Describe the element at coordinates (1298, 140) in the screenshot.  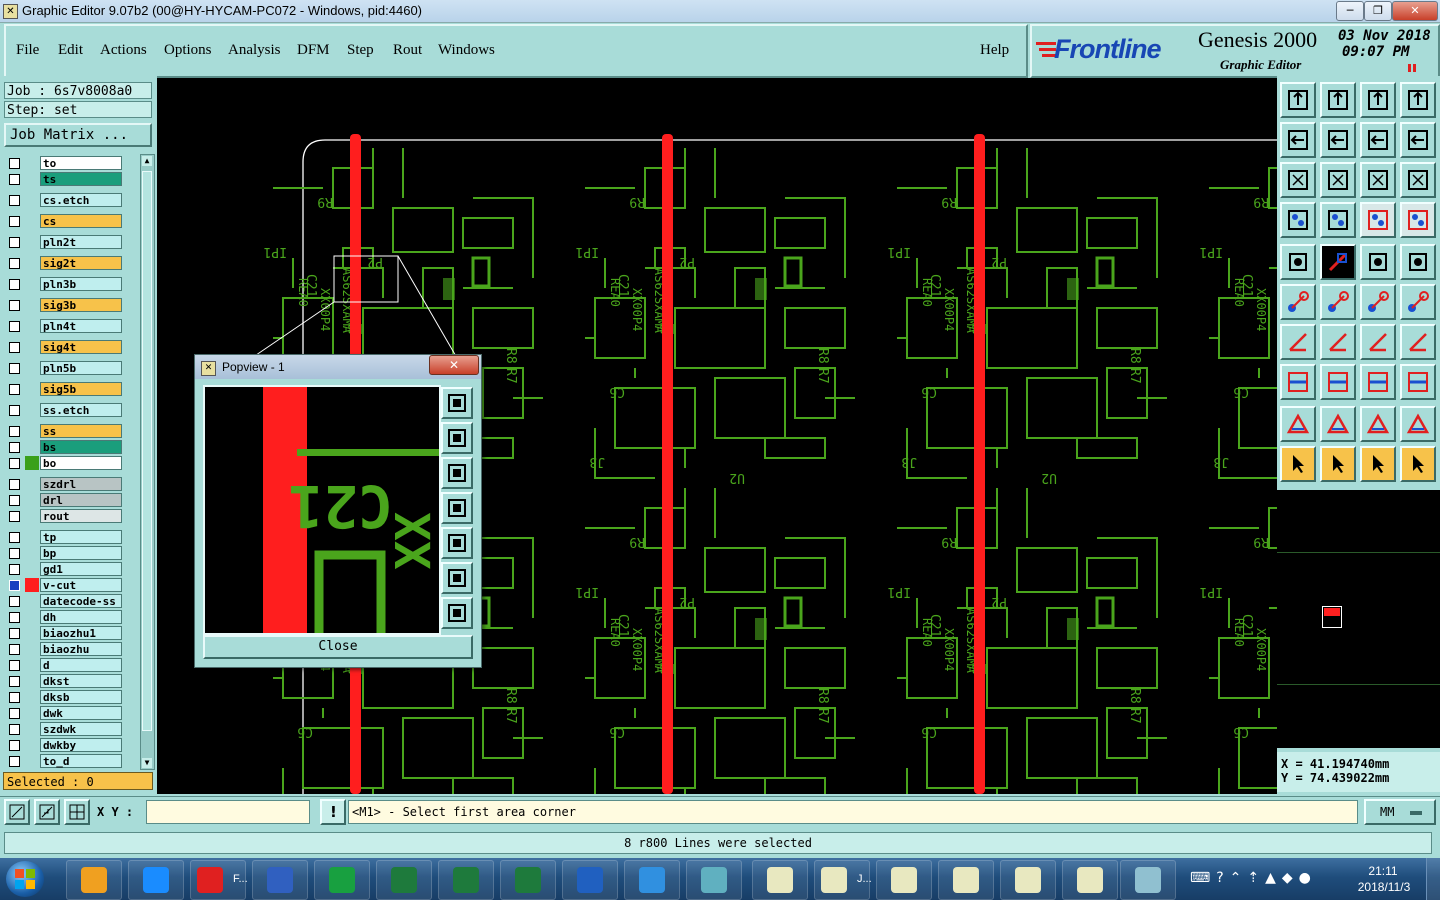
I see `move-left-tool-button` at that location.